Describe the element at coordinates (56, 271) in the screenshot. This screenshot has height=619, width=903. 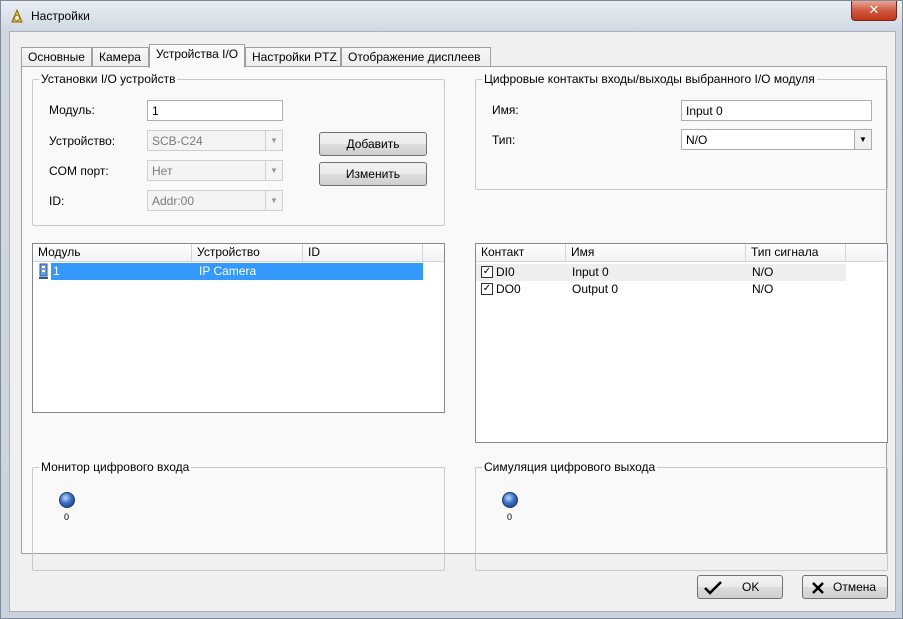
I see `row-module: 1` at that location.